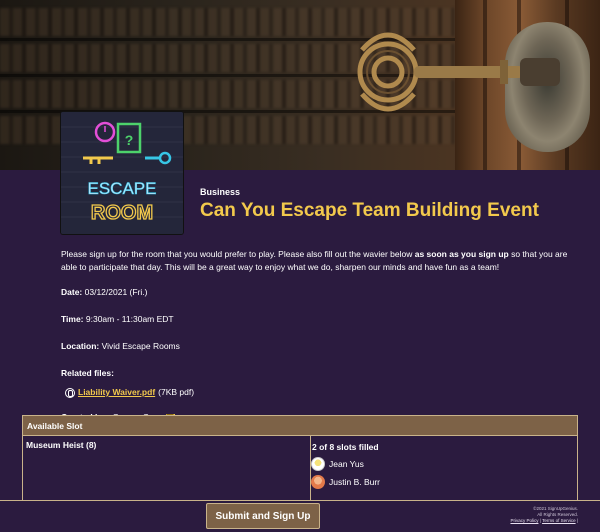  Describe the element at coordinates (444, 463) in the screenshot. I see `list-item: Jean Yus` at that location.